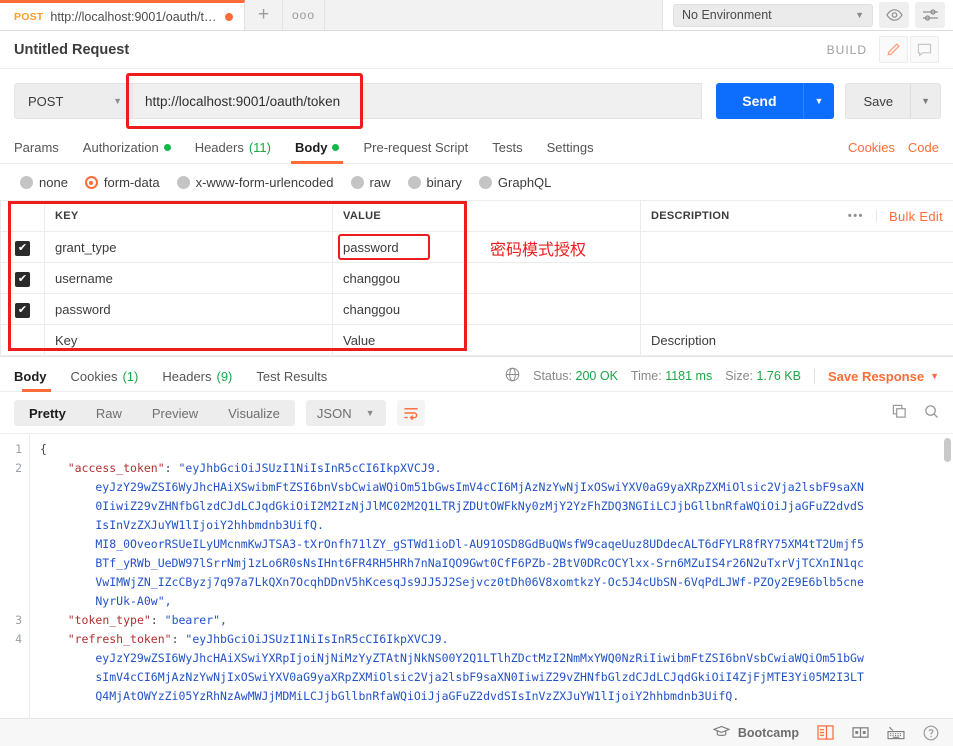  I want to click on row-key-cell: grant_type, so click(188, 247).